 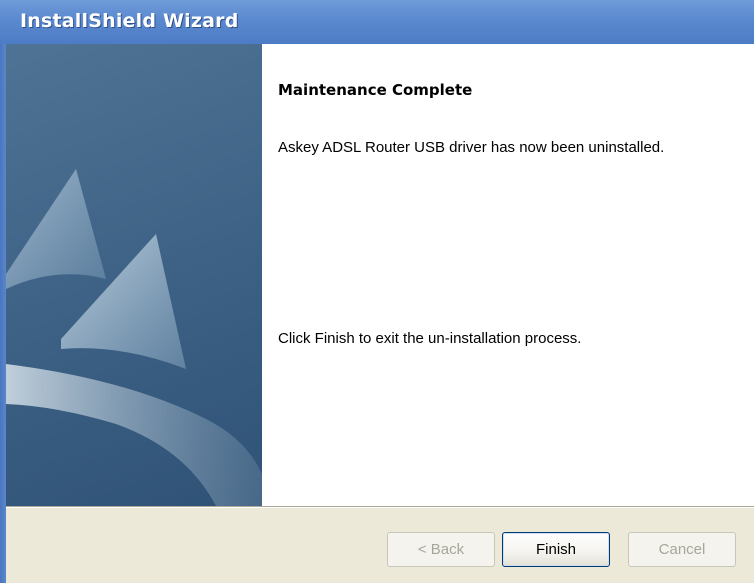 I want to click on cancel-button: Cancel, so click(x=682, y=549).